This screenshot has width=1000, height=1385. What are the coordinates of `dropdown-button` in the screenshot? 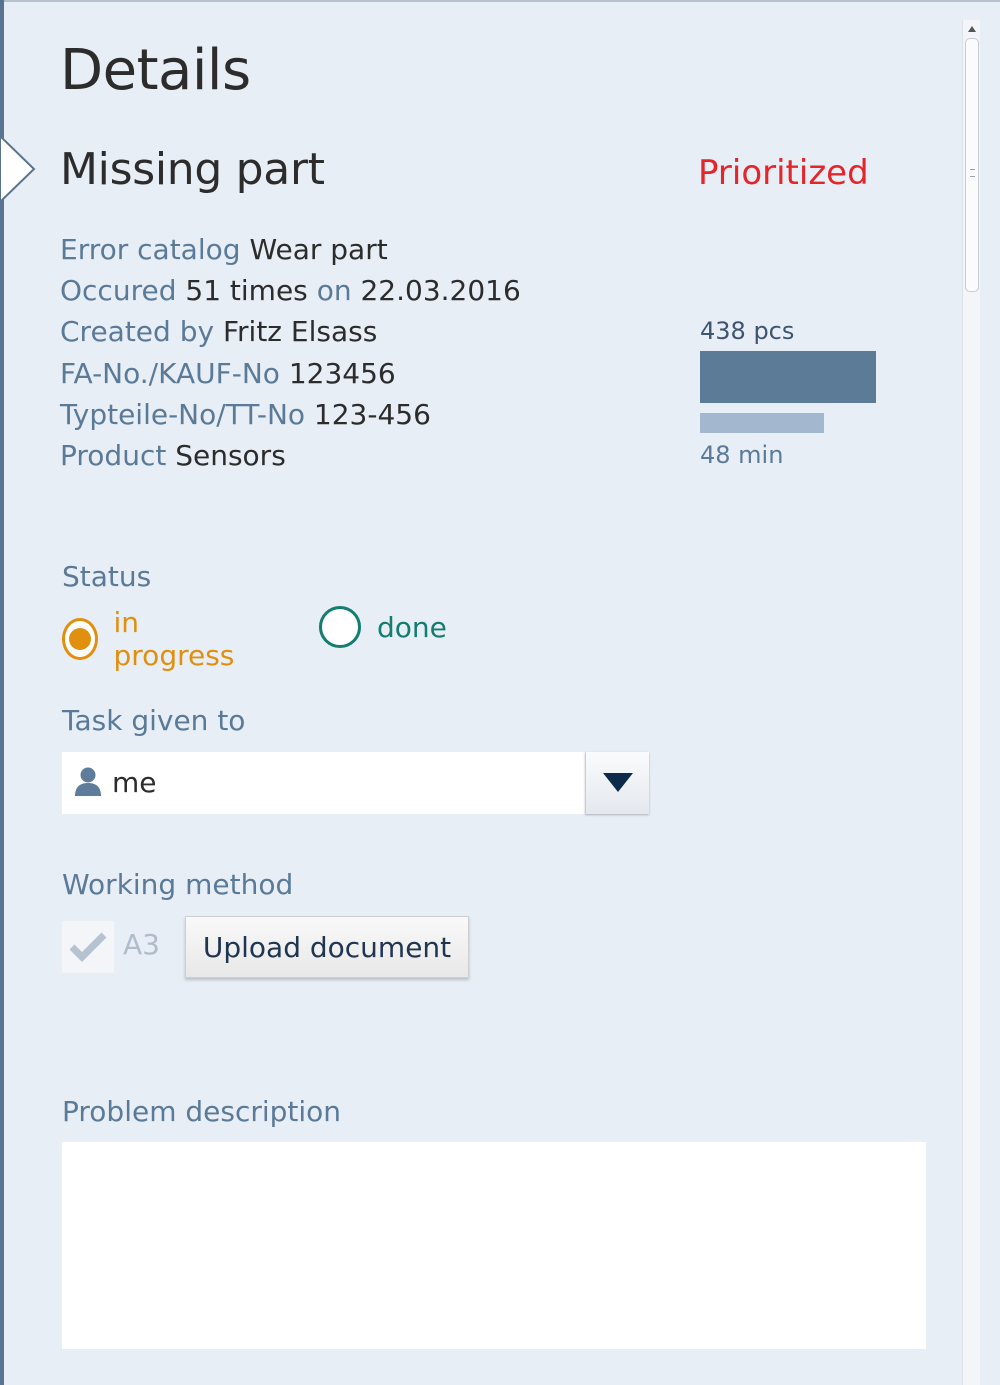 It's located at (617, 783).